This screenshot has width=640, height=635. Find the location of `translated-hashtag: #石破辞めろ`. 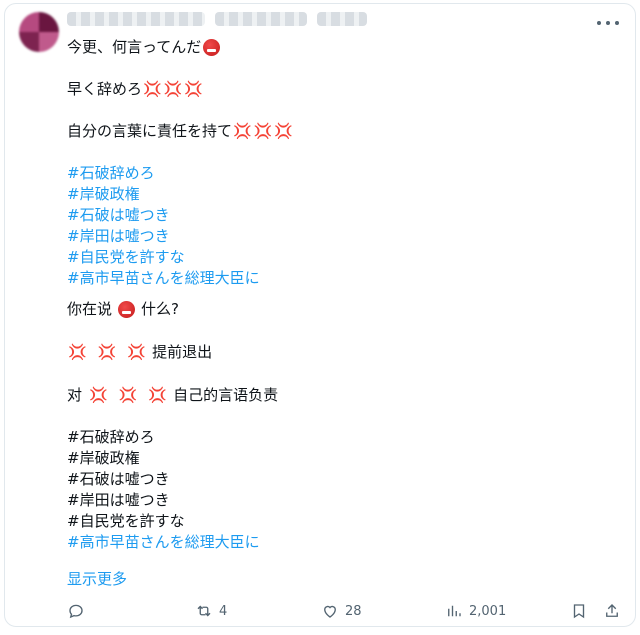

translated-hashtag: #石破辞めろ is located at coordinates (111, 437).